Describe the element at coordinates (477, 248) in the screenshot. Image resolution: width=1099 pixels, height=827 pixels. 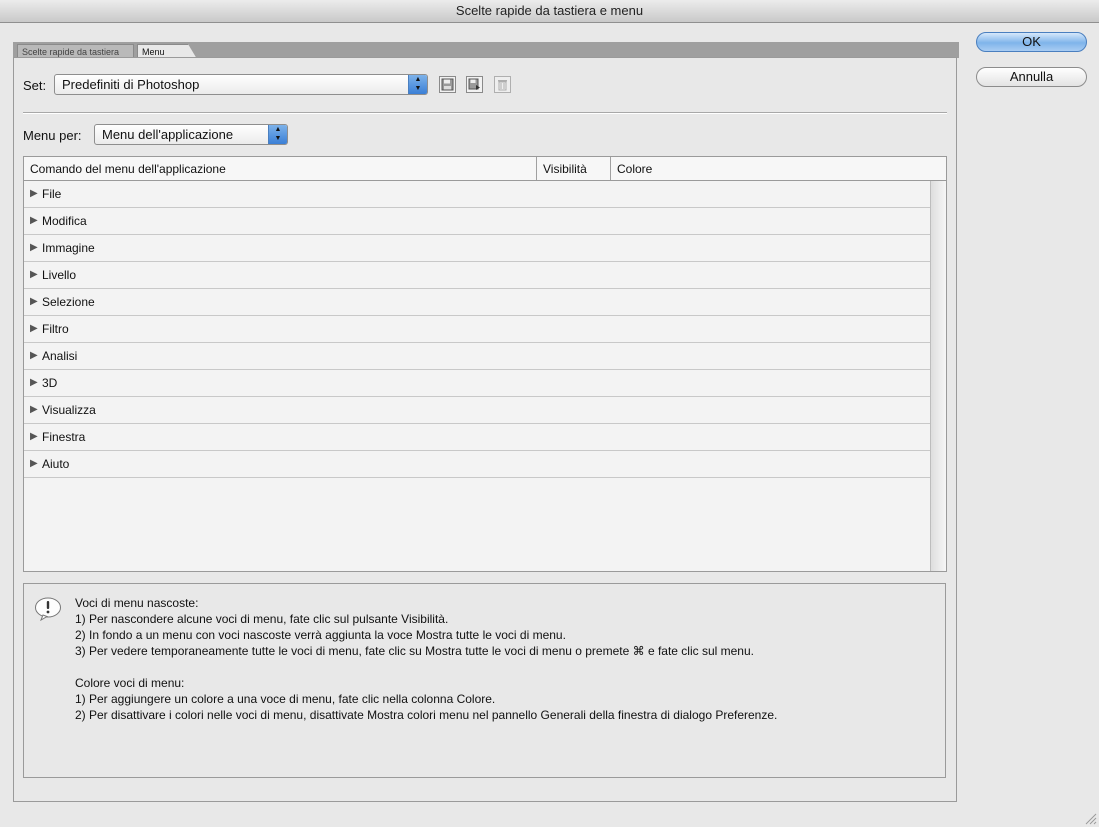
I see `table-row: ▶ Immagine` at that location.